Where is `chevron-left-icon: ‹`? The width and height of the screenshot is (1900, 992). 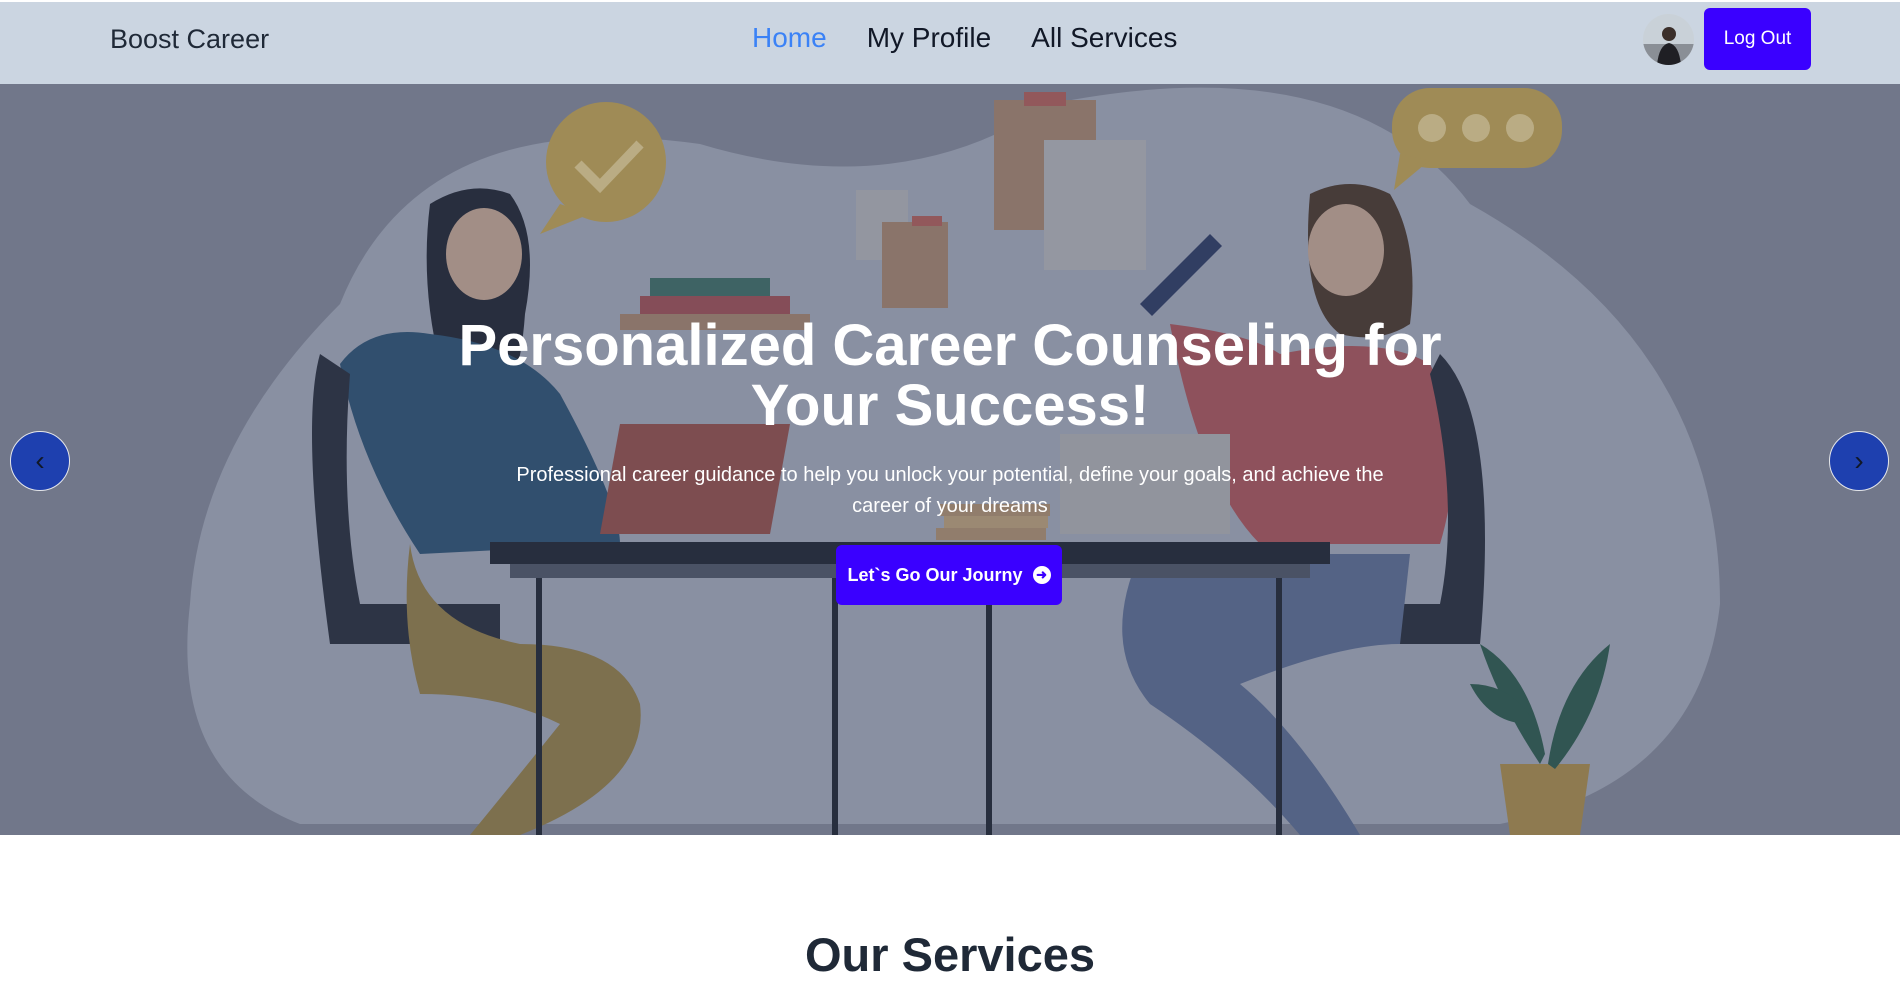
chevron-left-icon: ‹ is located at coordinates (40, 460).